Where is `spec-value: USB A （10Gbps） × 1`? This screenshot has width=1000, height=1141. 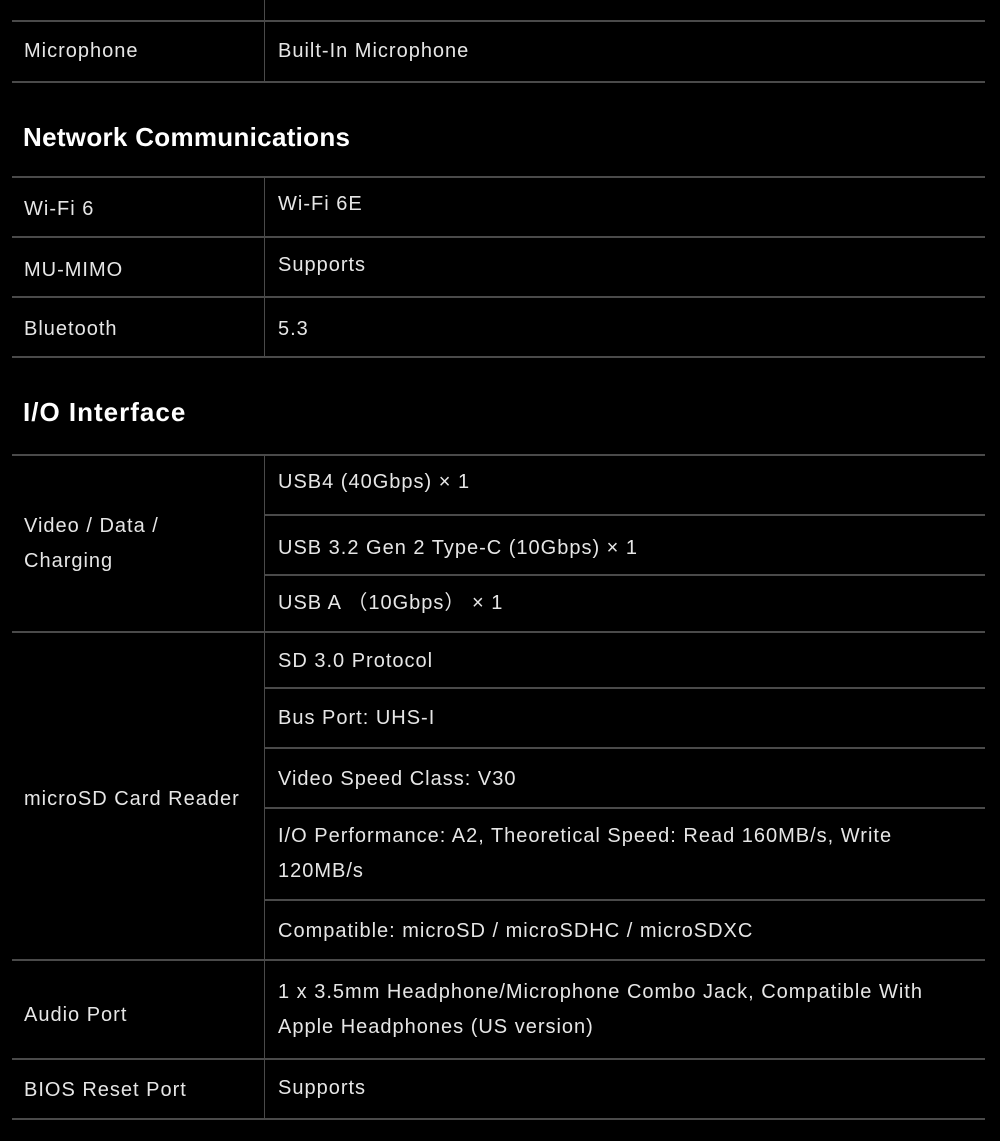
spec-value: USB A （10Gbps） × 1 is located at coordinates (391, 603).